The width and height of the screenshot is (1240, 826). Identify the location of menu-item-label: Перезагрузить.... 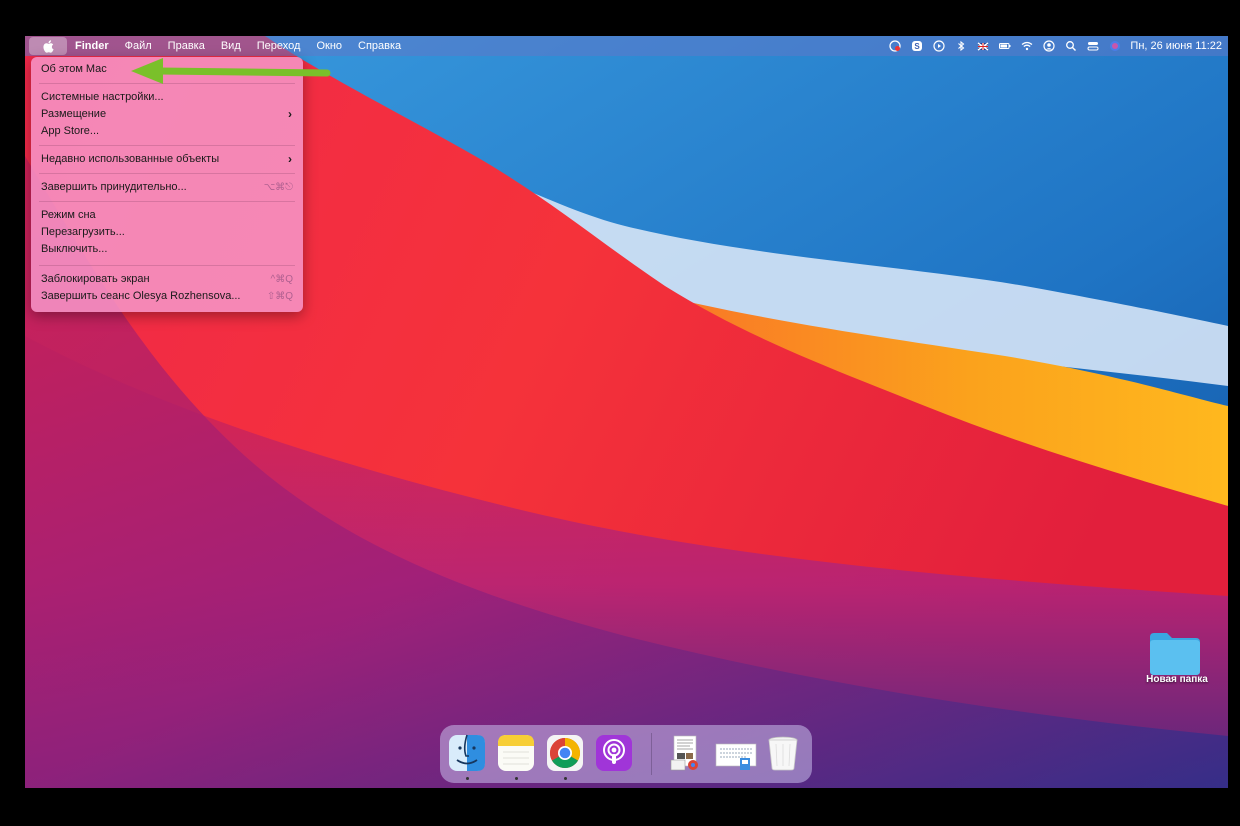
(83, 232).